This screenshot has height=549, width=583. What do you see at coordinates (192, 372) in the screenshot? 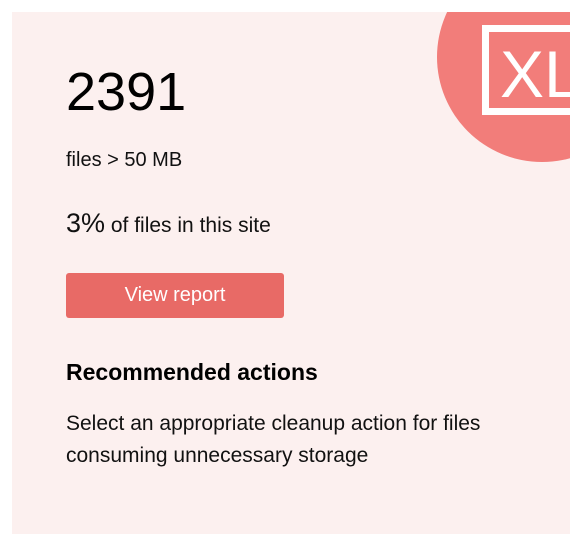
I see `recommended-actions-title: Recommended actions` at bounding box center [192, 372].